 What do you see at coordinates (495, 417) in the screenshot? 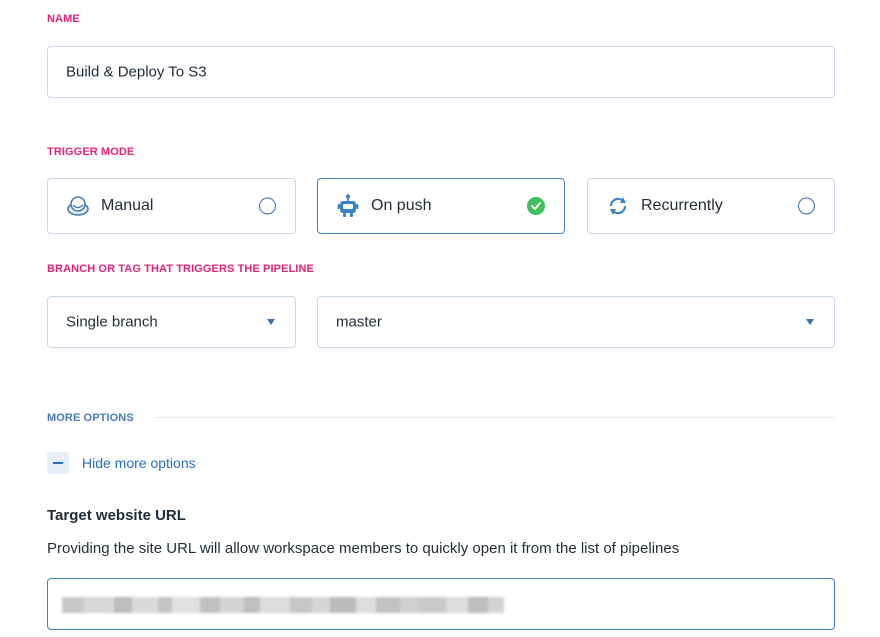
I see `divider` at bounding box center [495, 417].